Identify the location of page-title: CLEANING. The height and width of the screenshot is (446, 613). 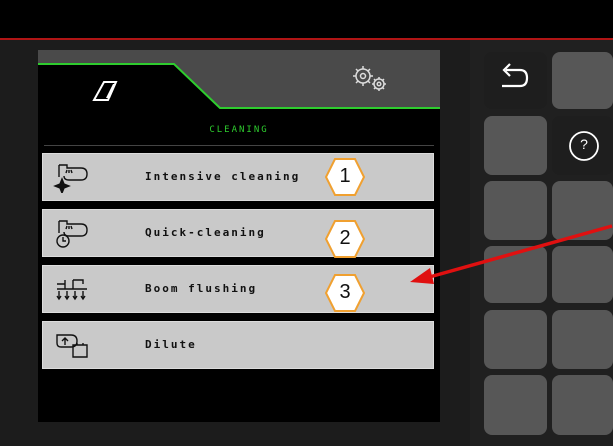
(239, 130).